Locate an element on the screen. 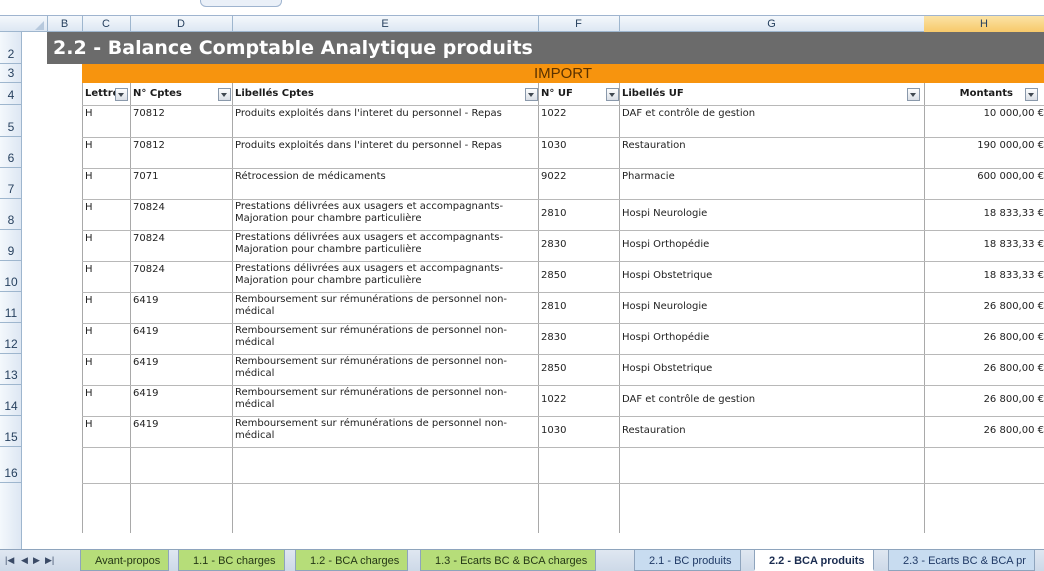 Image resolution: width=1044 pixels, height=571 pixels. cell-uf: 9022 is located at coordinates (578, 183).